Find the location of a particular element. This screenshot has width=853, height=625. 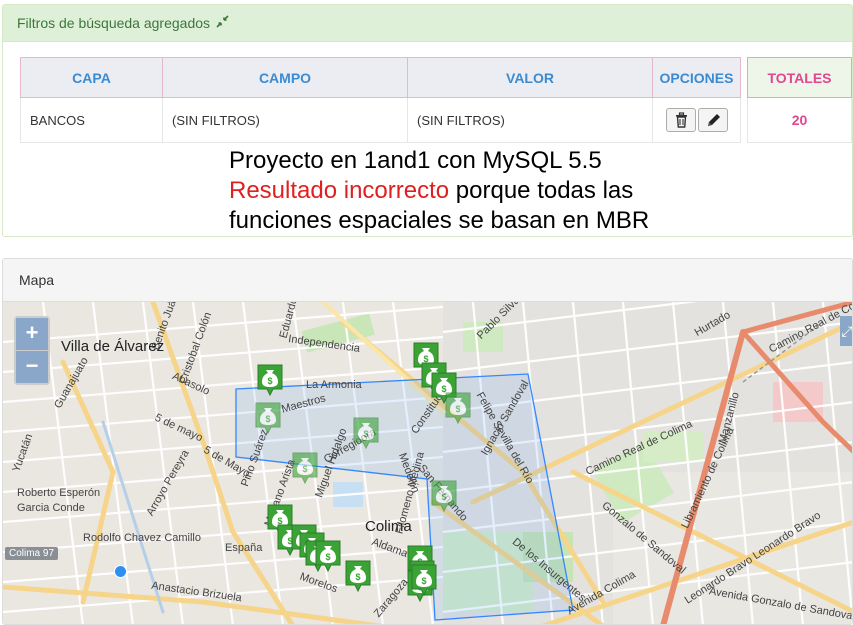

delete-filter-button is located at coordinates (680, 120).